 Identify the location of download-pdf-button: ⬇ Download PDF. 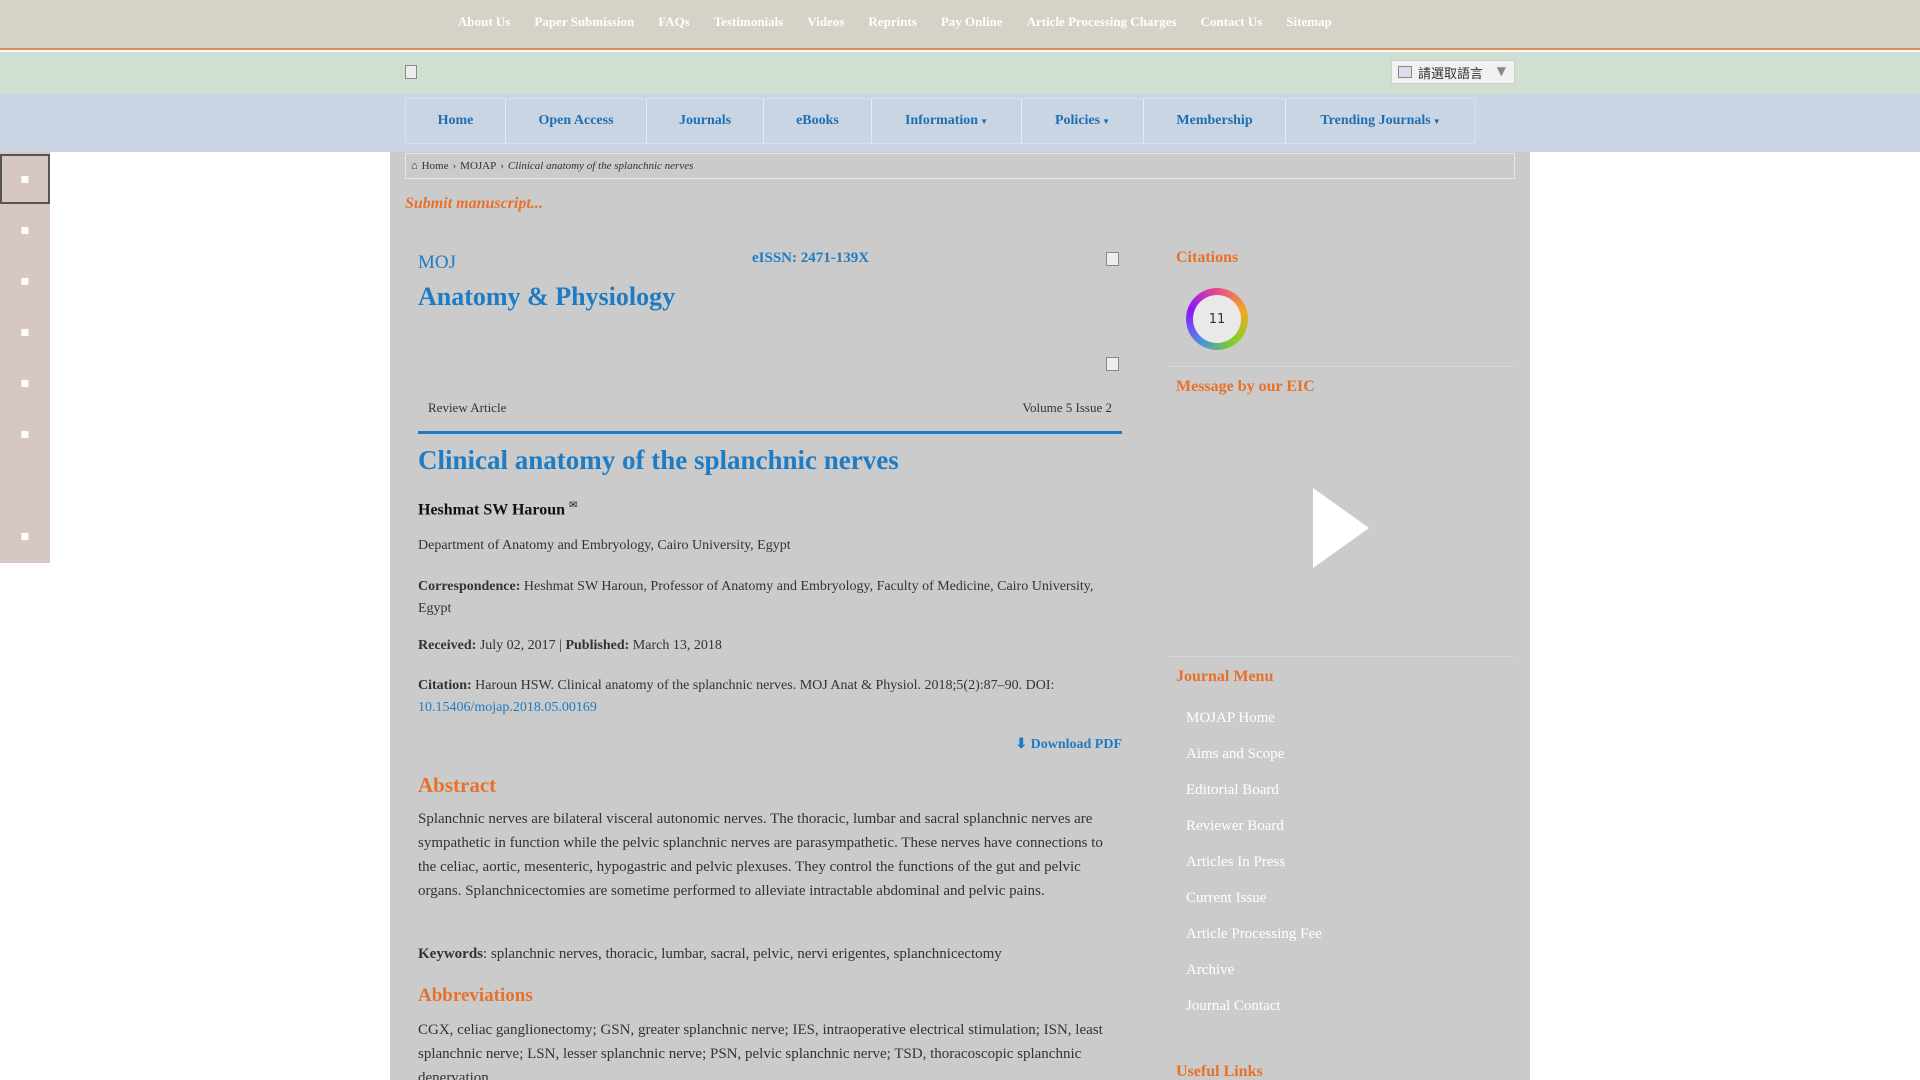
(770, 744).